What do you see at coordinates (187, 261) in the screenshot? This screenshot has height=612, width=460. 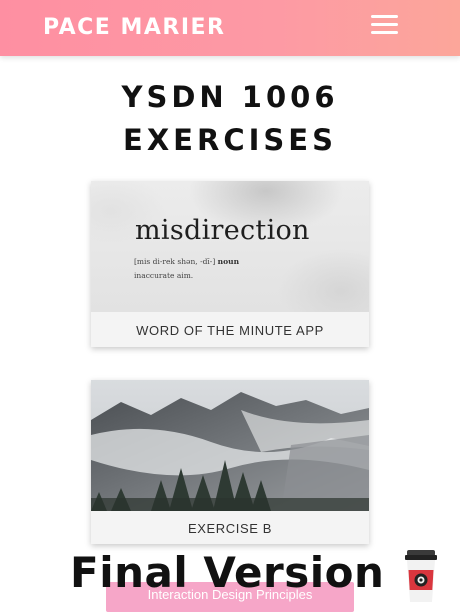 I see `thumbnail-pronunciation: [mis di-rek shən, -dī-] noun` at bounding box center [187, 261].